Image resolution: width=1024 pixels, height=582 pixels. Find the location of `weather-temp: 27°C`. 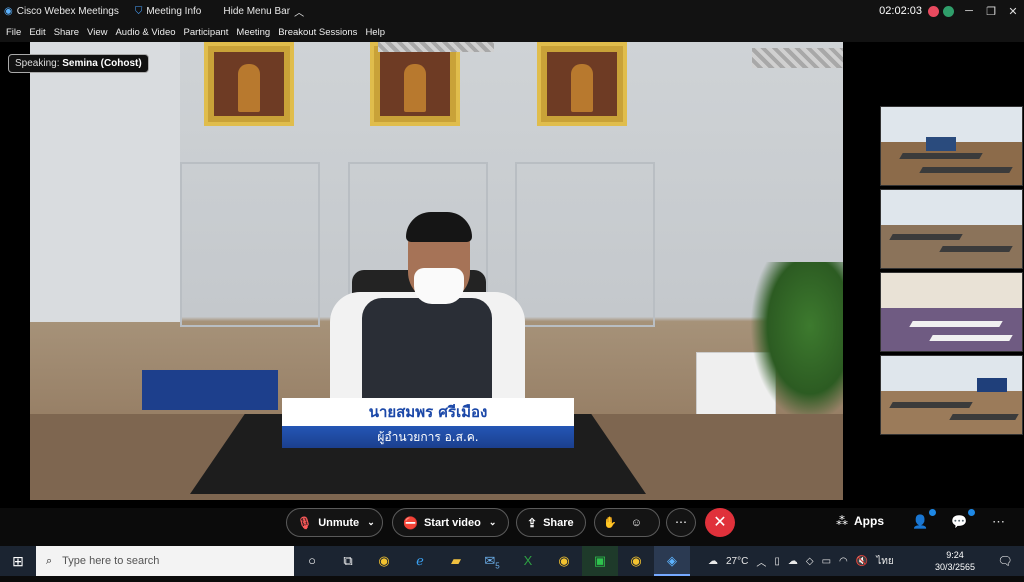

weather-temp: 27°C is located at coordinates (737, 561).